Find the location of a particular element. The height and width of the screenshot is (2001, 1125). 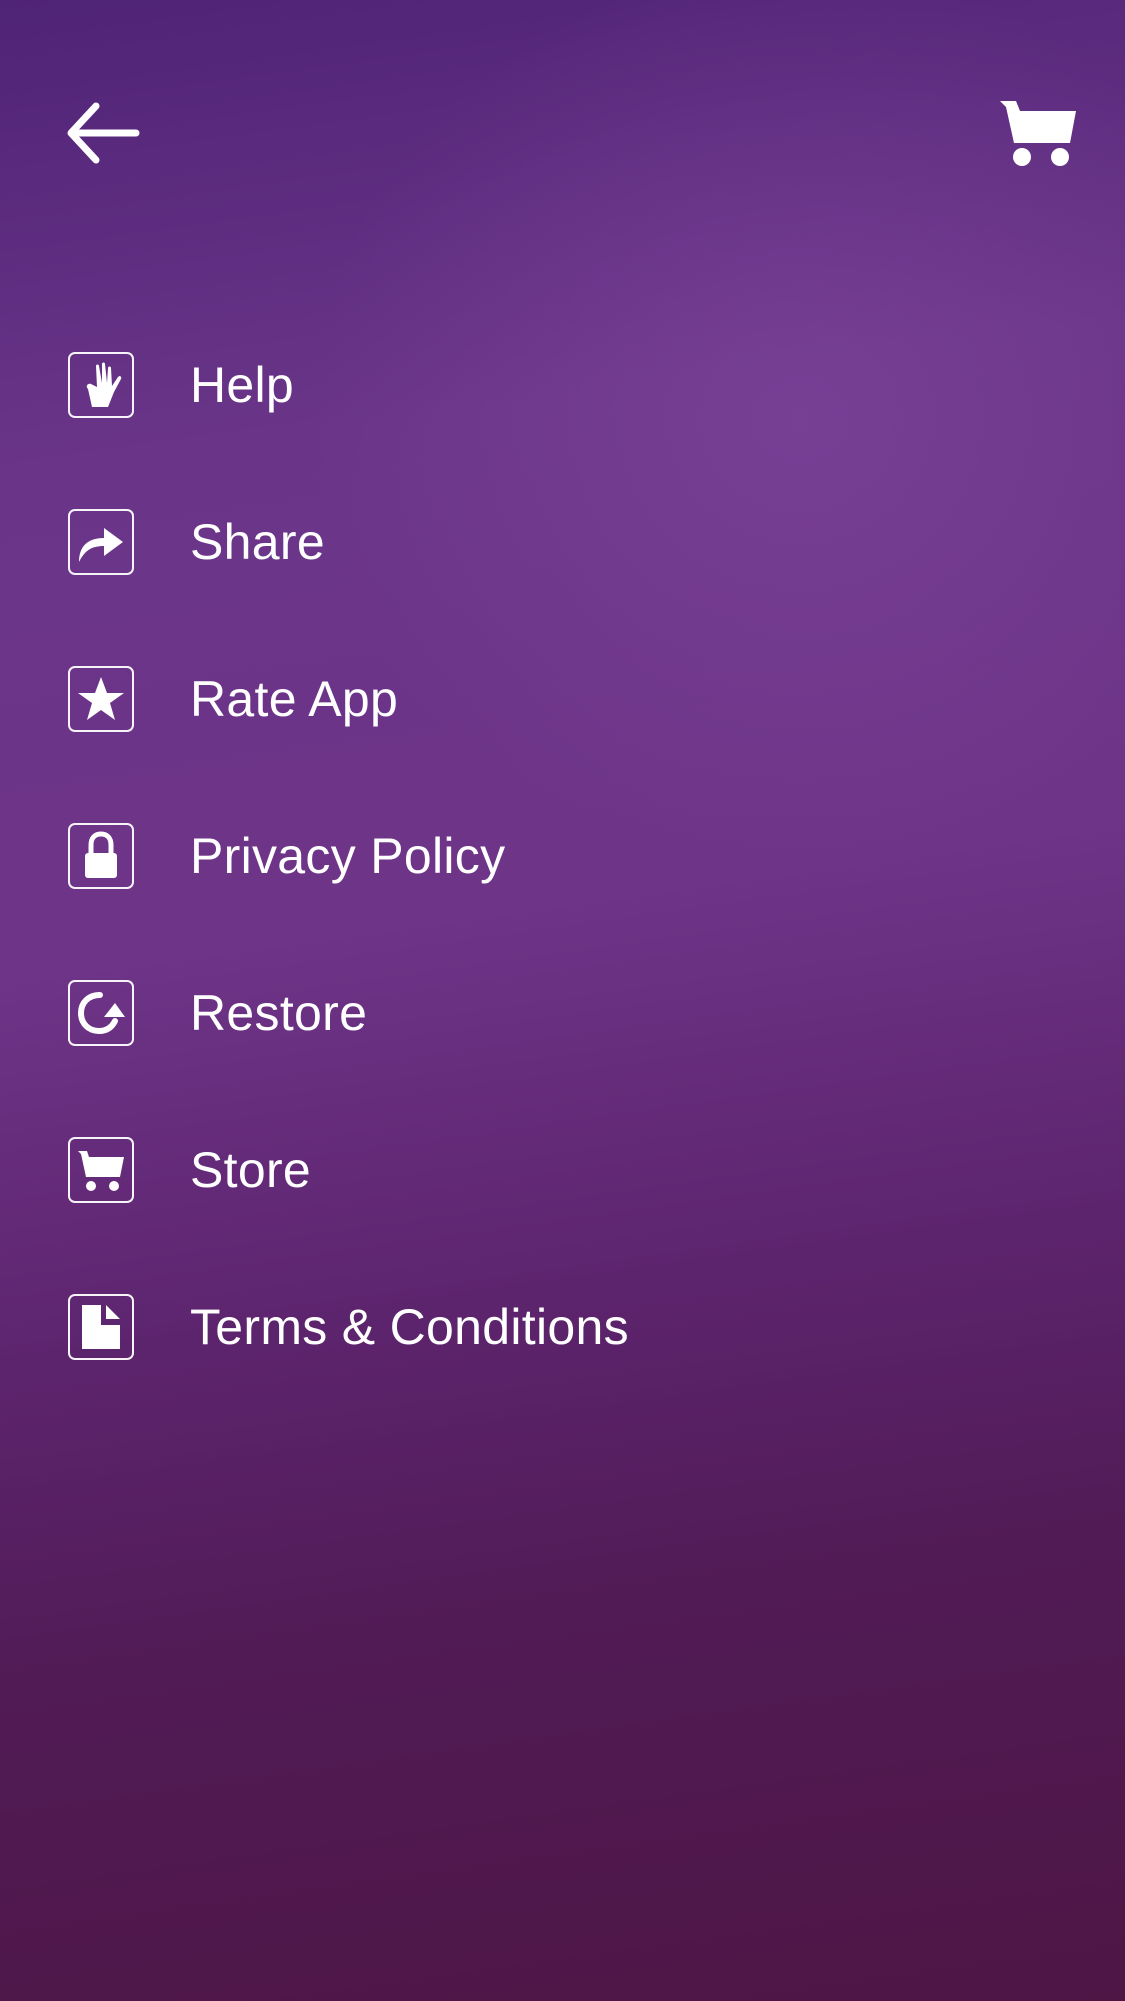

menu-item-label: Privacy Policy is located at coordinates (348, 856).